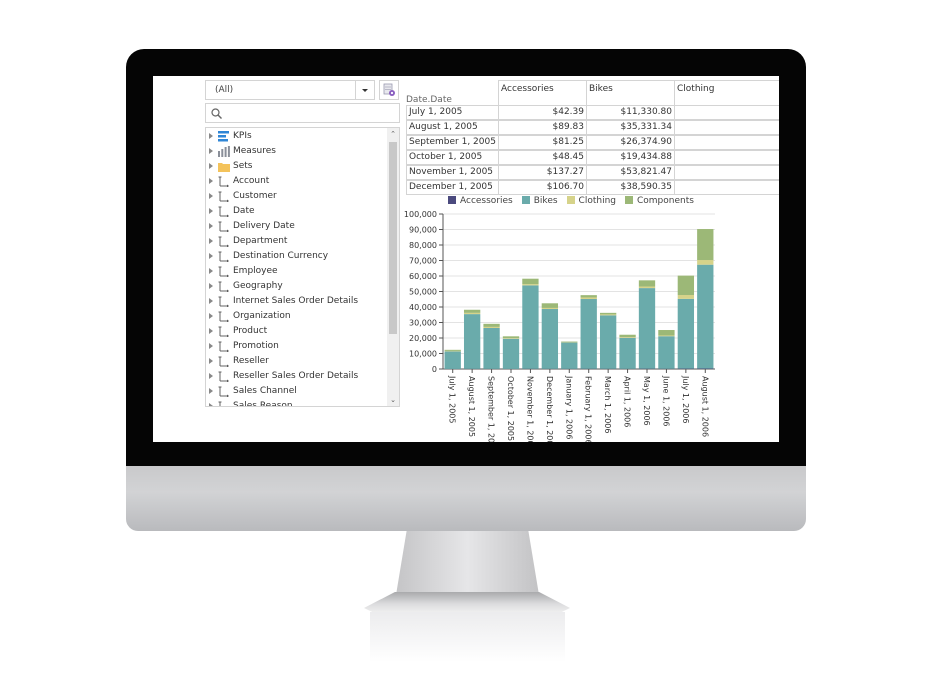  What do you see at coordinates (296, 301) in the screenshot?
I see `tree-item: Internet Sales Order Details` at bounding box center [296, 301].